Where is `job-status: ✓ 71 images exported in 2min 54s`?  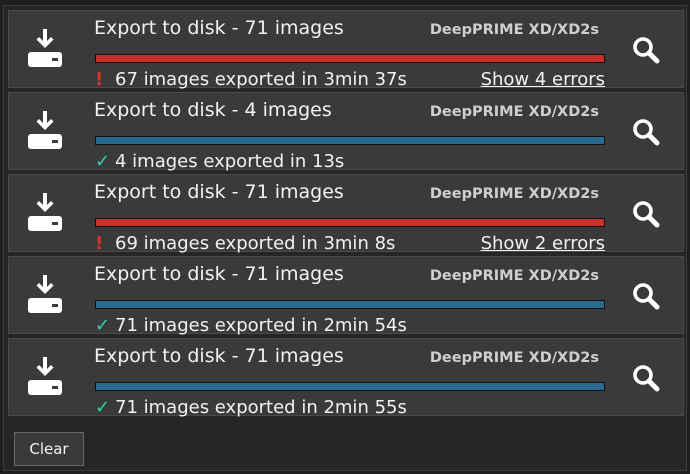 job-status: ✓ 71 images exported in 2min 54s is located at coordinates (251, 325).